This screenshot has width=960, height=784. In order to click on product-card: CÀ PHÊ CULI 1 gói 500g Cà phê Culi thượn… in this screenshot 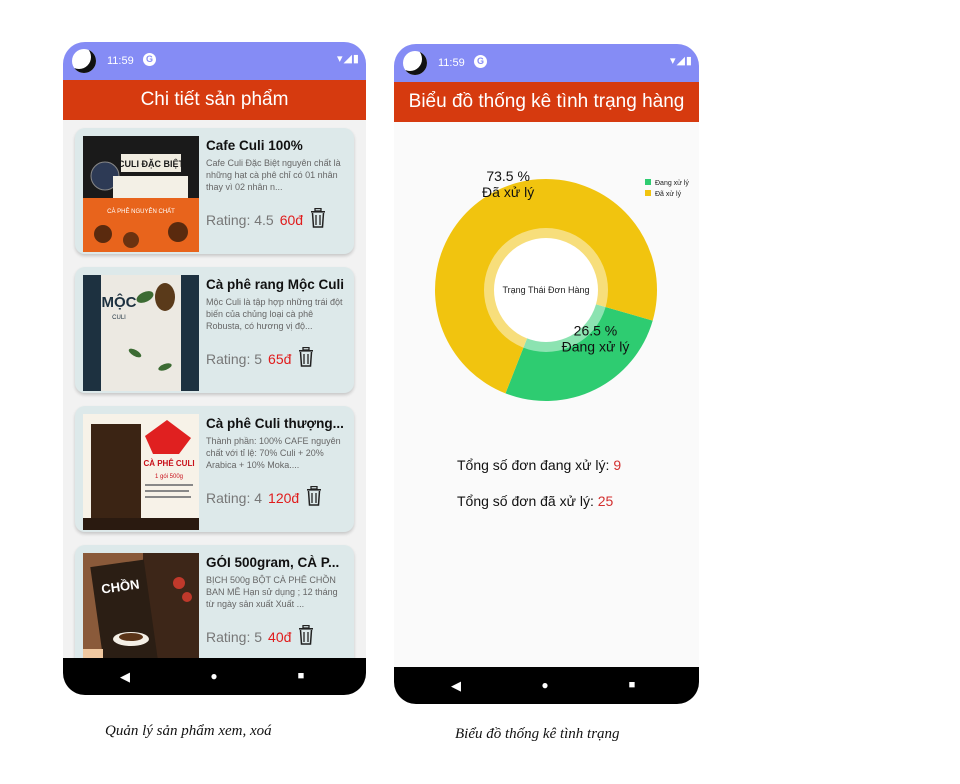, I will do `click(214, 469)`.